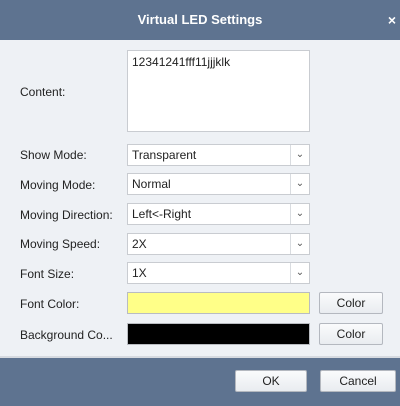 Image resolution: width=400 pixels, height=406 pixels. What do you see at coordinates (351, 303) in the screenshot?
I see `font-color-button: Color` at bounding box center [351, 303].